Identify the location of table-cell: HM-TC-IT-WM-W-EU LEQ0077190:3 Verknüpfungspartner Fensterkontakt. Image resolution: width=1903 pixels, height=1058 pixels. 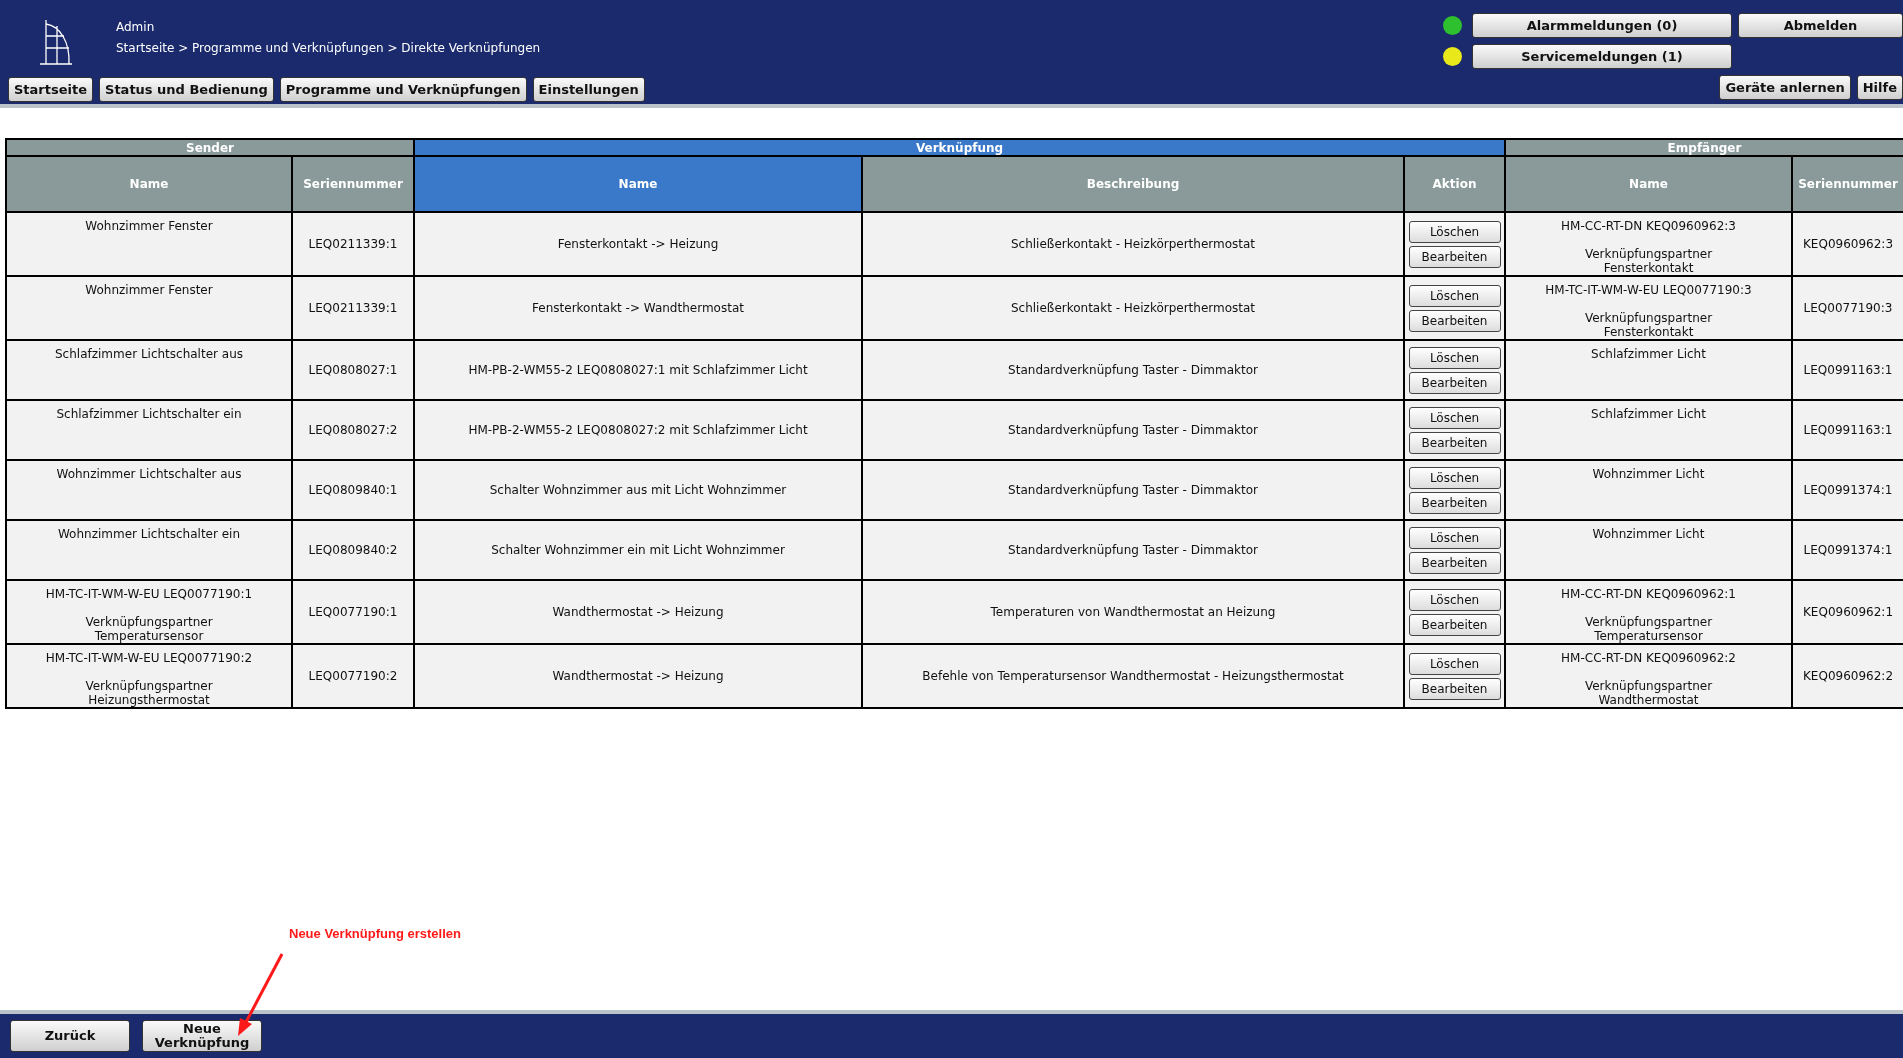
(1648, 308).